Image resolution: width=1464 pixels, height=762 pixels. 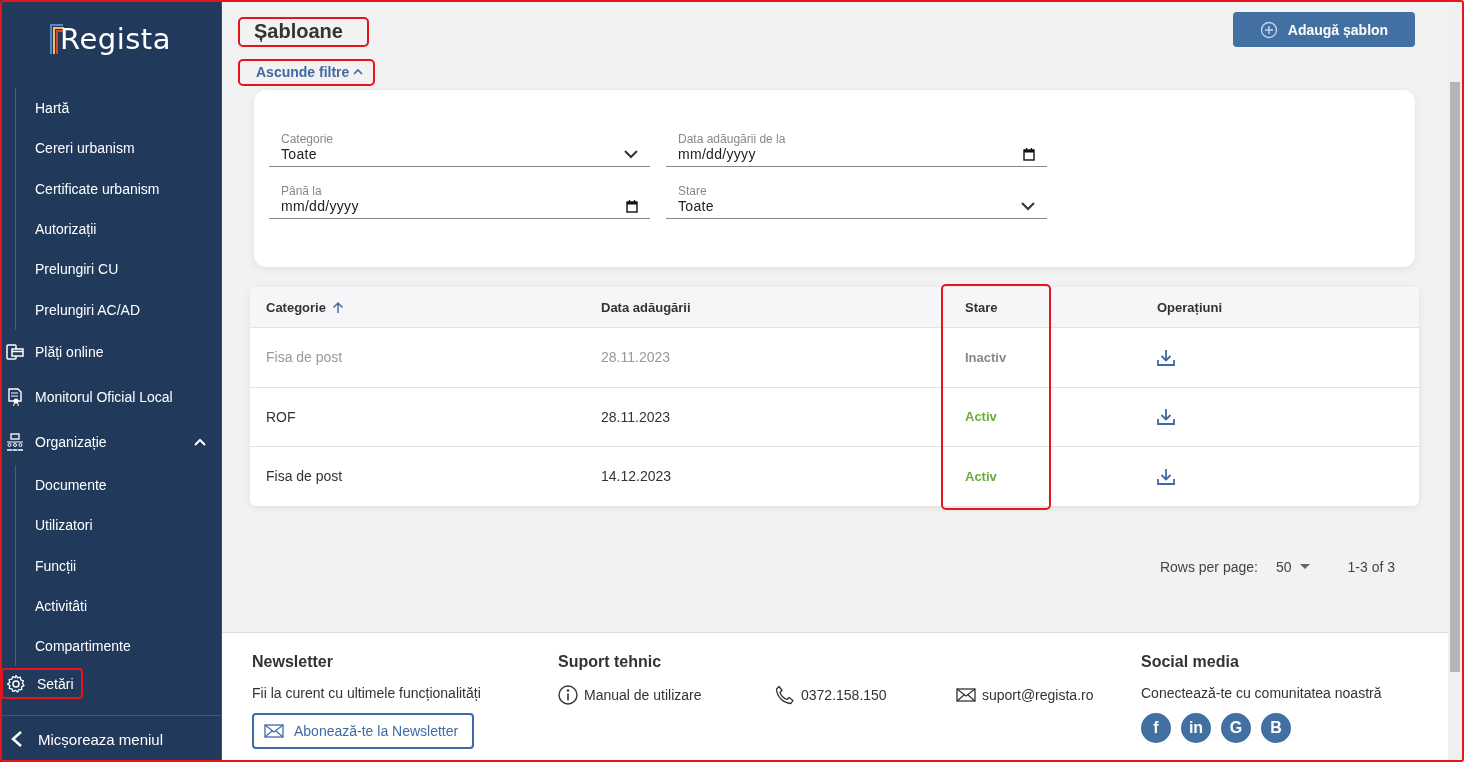 I want to click on subscribe-button: Abonează-te la Newsletter, so click(x=363, y=731).